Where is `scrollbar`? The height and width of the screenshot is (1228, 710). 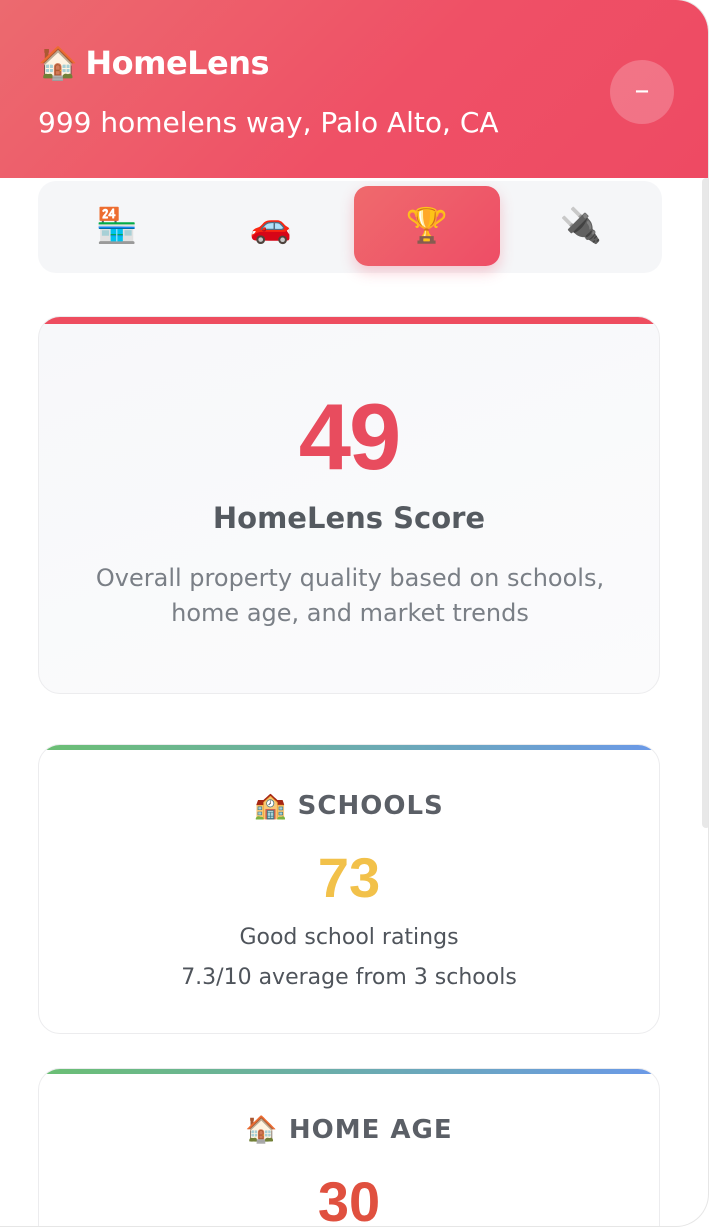 scrollbar is located at coordinates (705, 503).